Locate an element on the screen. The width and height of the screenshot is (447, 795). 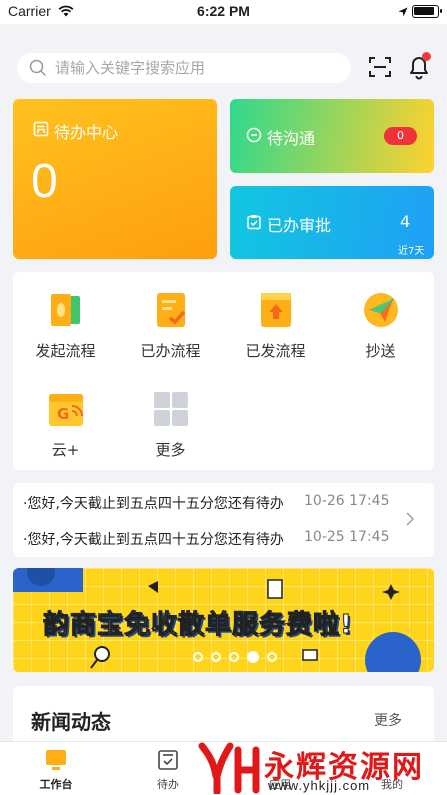
promo-banner: 韵商宝免收散单服务费啦! is located at coordinates (223, 620).